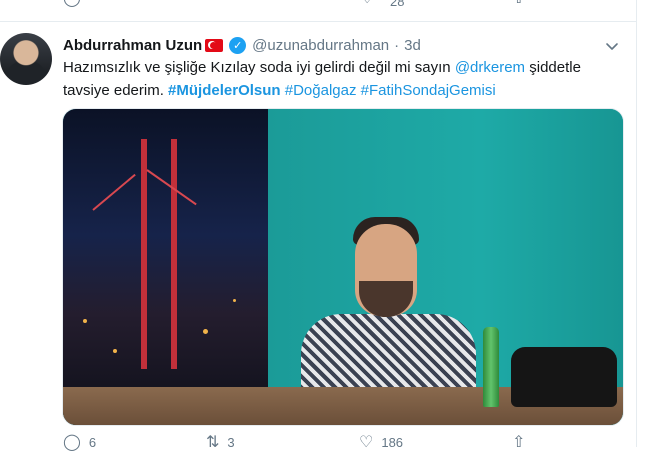 Image resolution: width=663 pixels, height=452 pixels. What do you see at coordinates (26, 59) in the screenshot?
I see `avatar` at bounding box center [26, 59].